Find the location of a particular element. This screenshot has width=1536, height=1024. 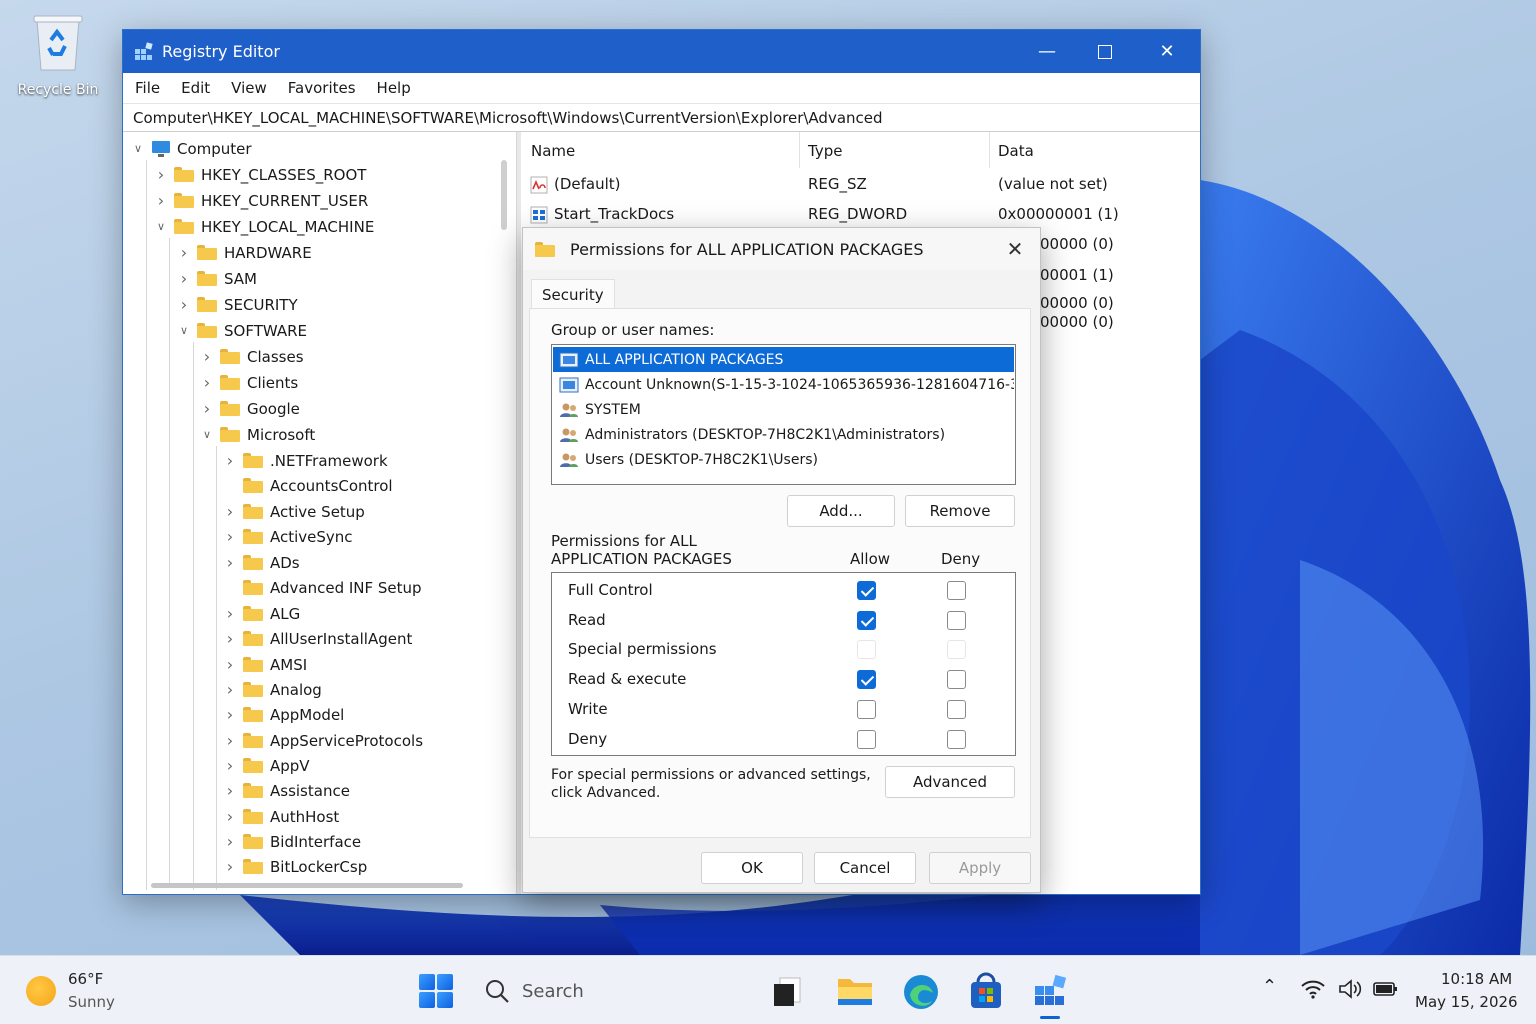

tree-node: › HKEY_CLASSES_ROOT is located at coordinates (260, 174).